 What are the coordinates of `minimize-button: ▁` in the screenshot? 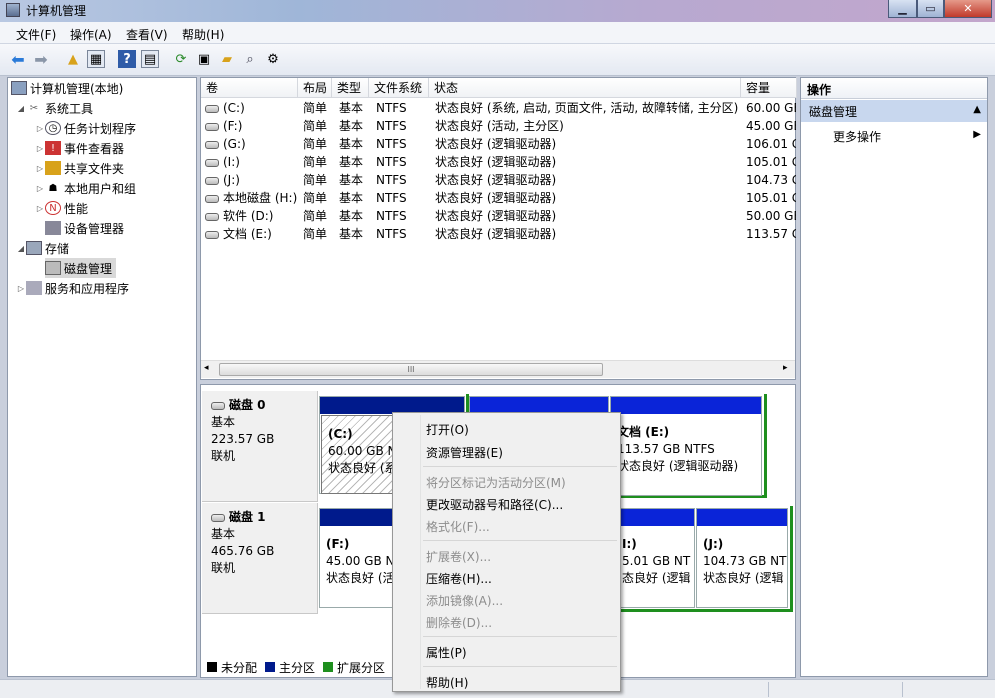 It's located at (902, 9).